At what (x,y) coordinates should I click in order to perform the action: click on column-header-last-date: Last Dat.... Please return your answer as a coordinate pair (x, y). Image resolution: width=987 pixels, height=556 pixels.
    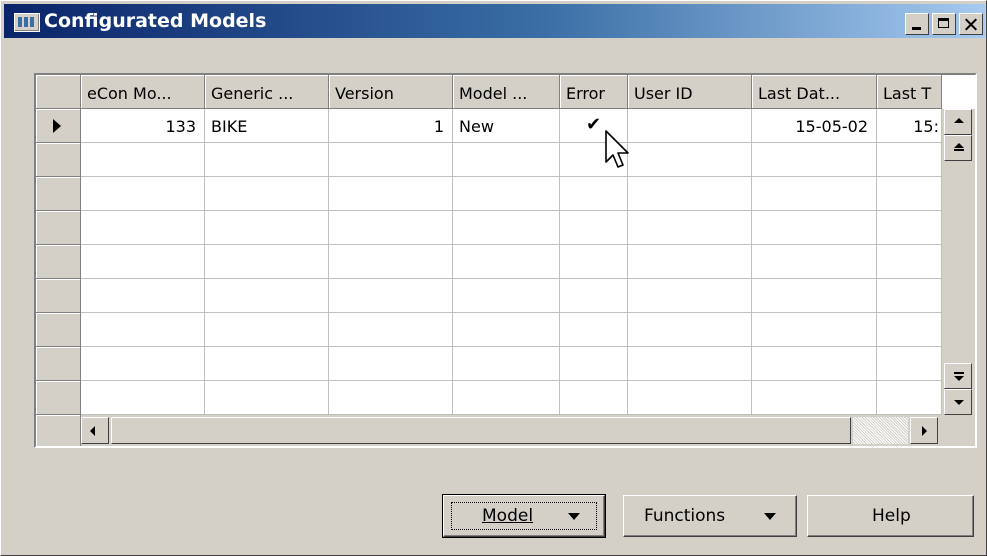
    Looking at the image, I should click on (814, 92).